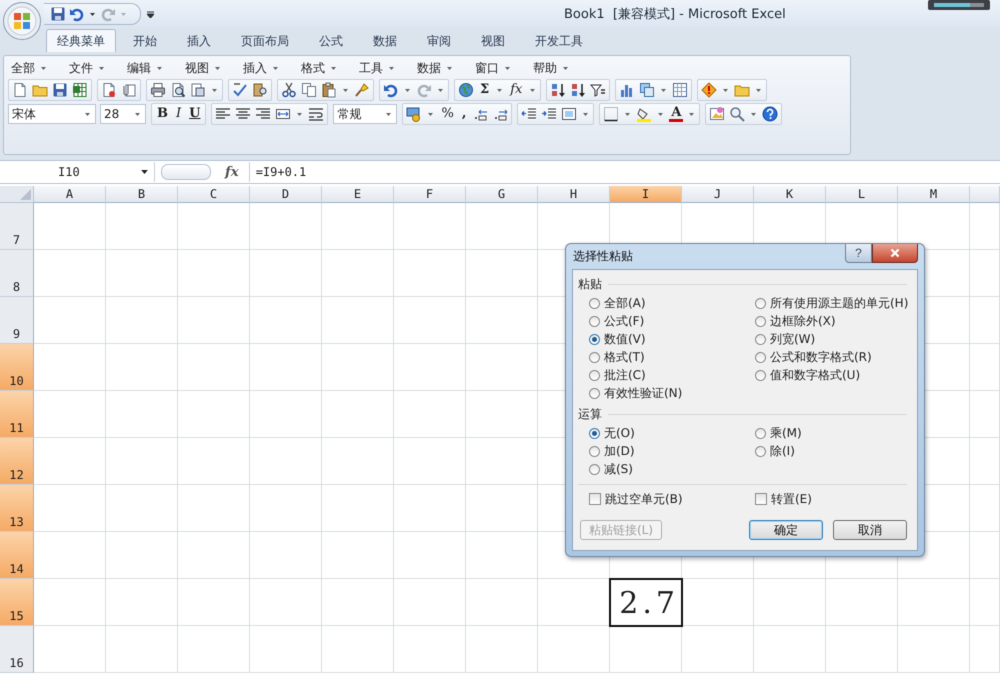  Describe the element at coordinates (80, 90) in the screenshot. I see `spreadsheet-icon` at that location.